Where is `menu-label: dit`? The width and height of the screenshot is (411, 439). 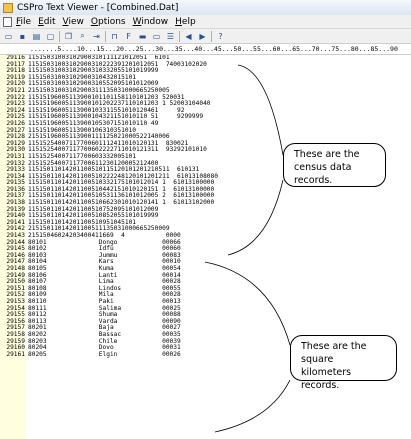
menu-label: dit is located at coordinates (49, 21).